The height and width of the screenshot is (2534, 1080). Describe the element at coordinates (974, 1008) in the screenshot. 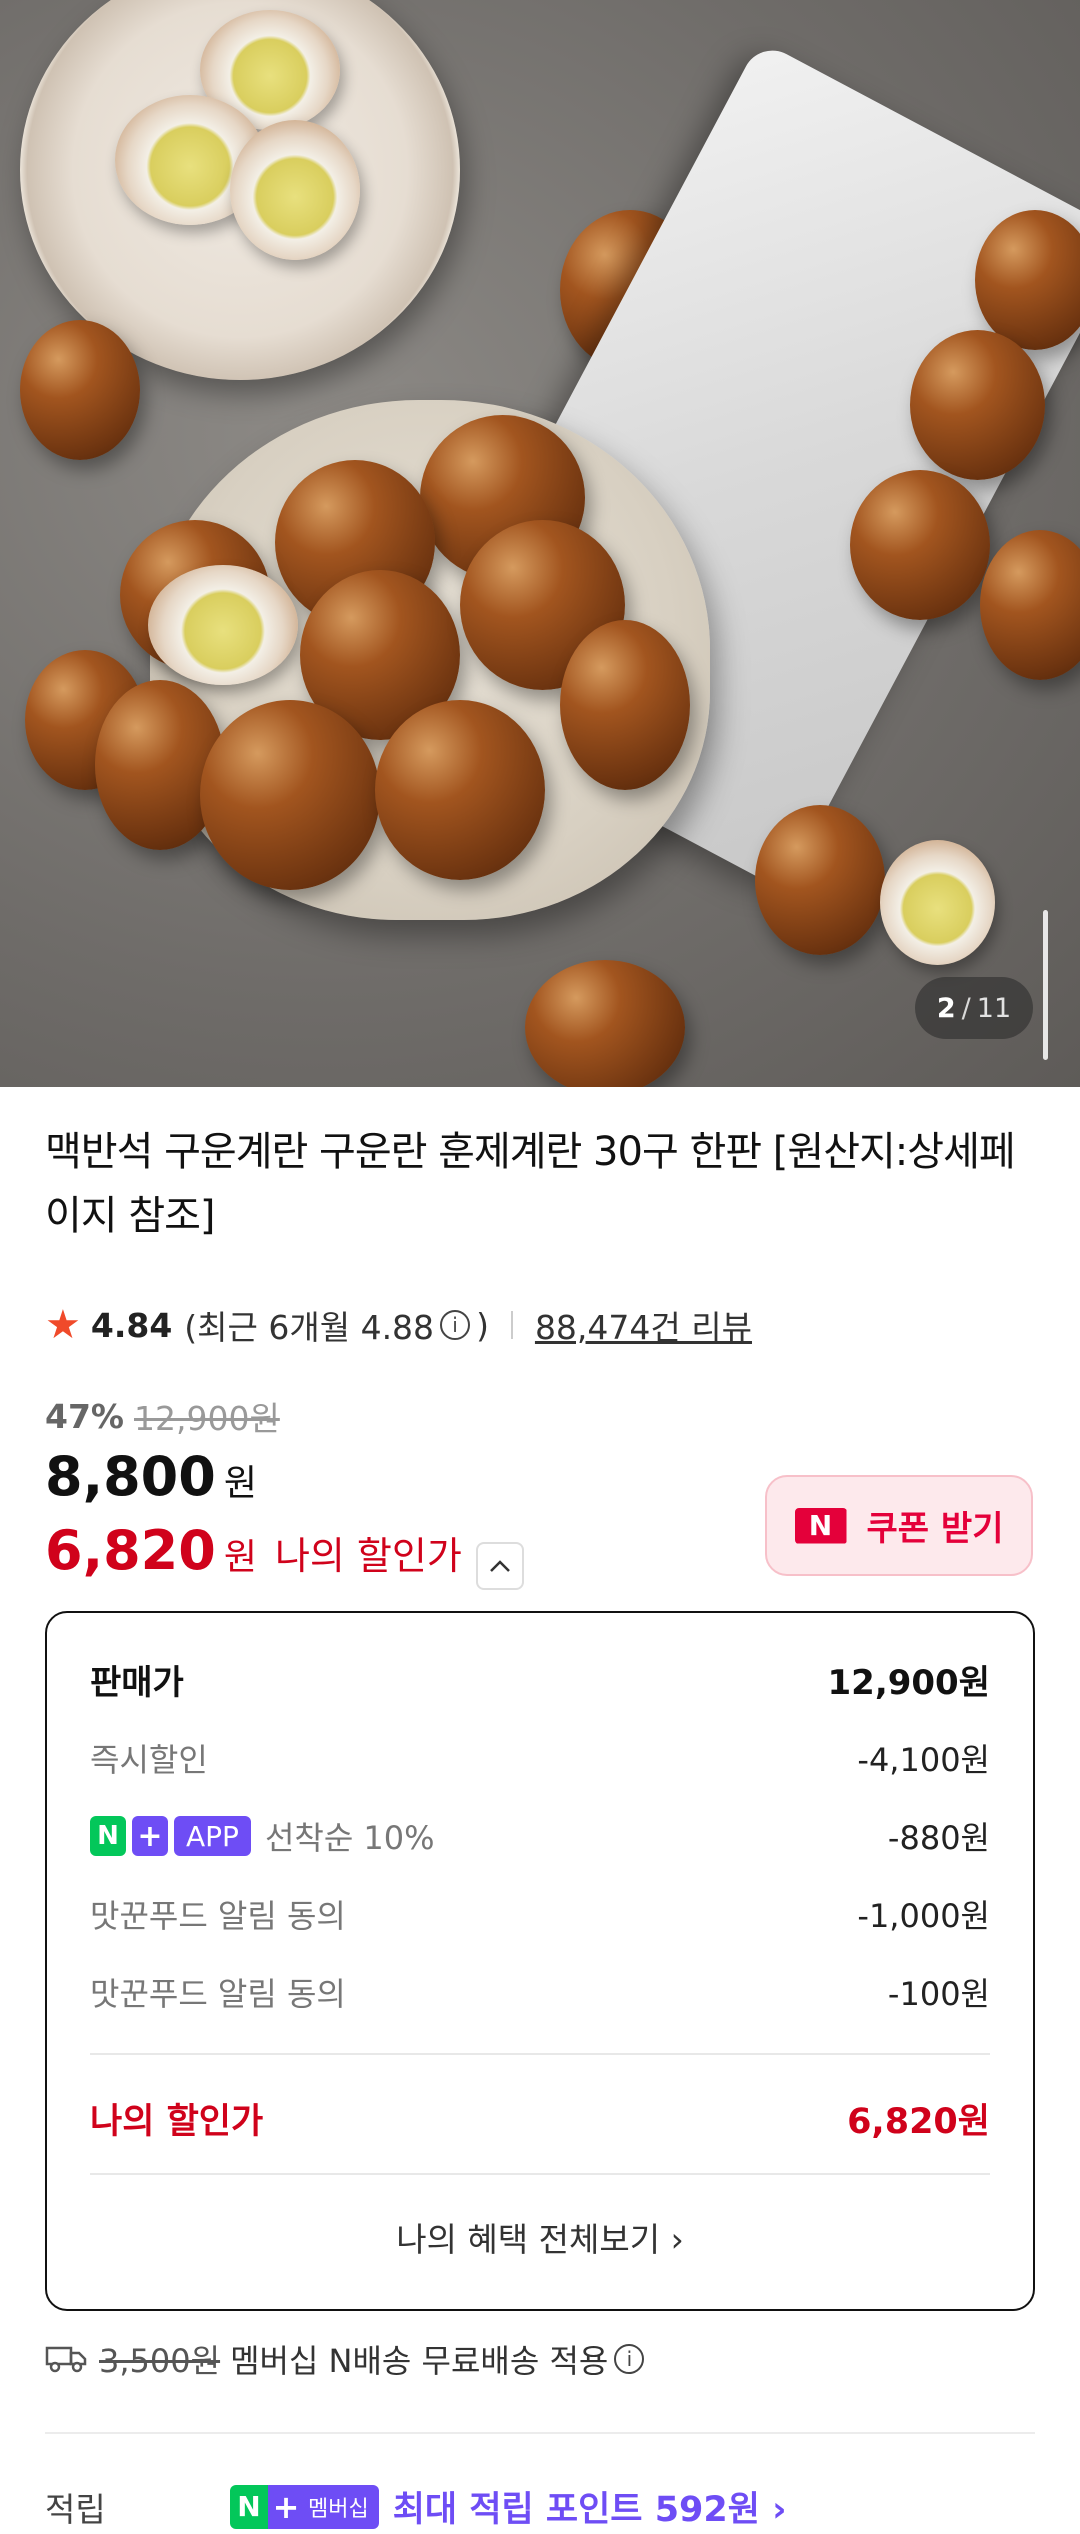

I see `gallery-page-counter: 2 / 11` at that location.